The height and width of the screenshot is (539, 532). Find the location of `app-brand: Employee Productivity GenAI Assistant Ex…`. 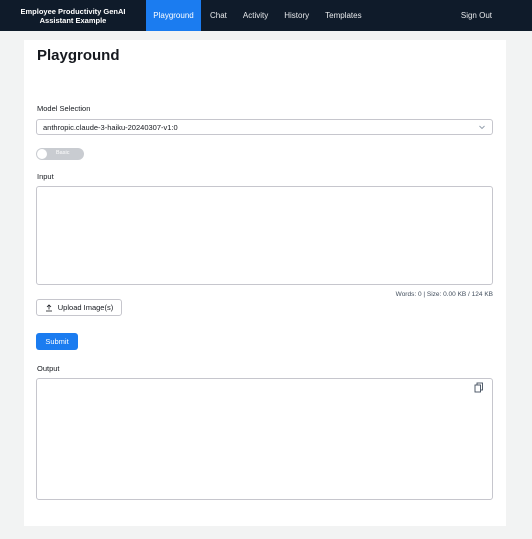

app-brand: Employee Productivity GenAI Assistant Ex… is located at coordinates (73, 15).